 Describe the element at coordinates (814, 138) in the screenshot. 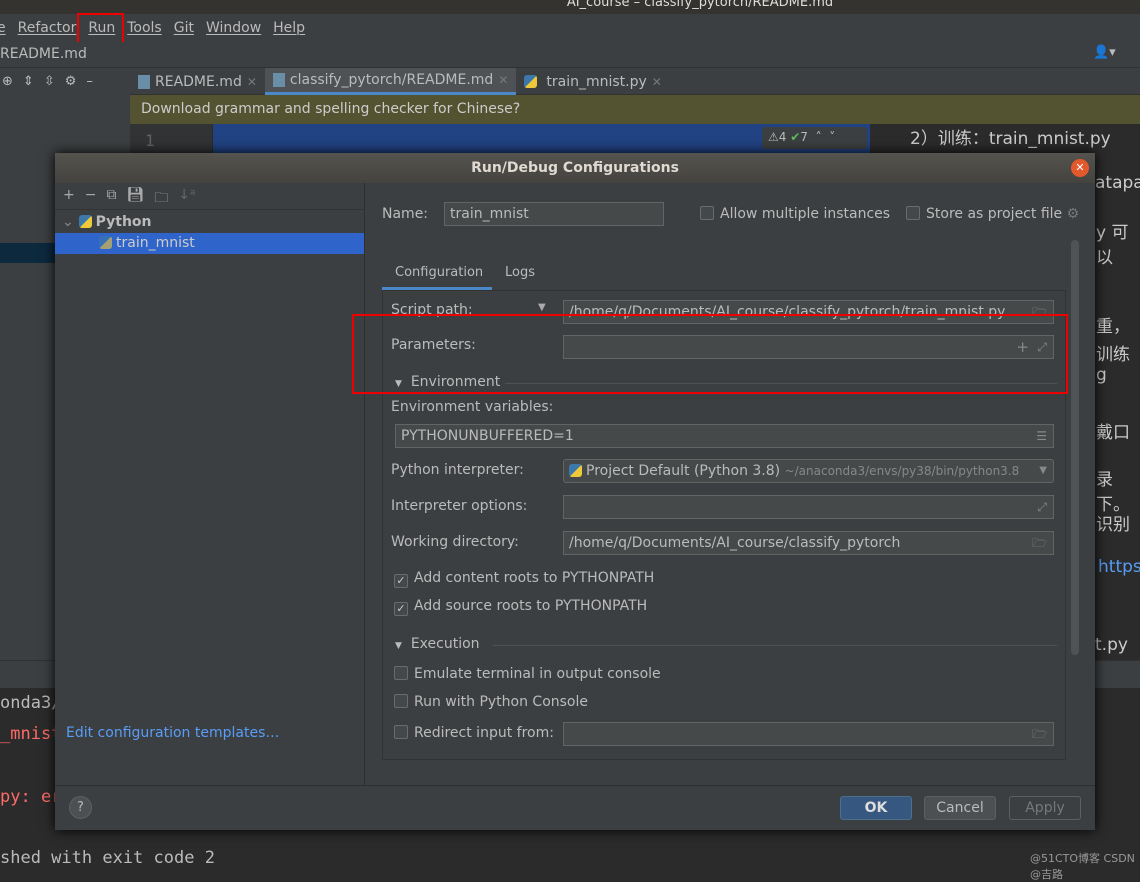

I see `inspection-widget: ⚠4 ✔7 ˄ ˅` at that location.